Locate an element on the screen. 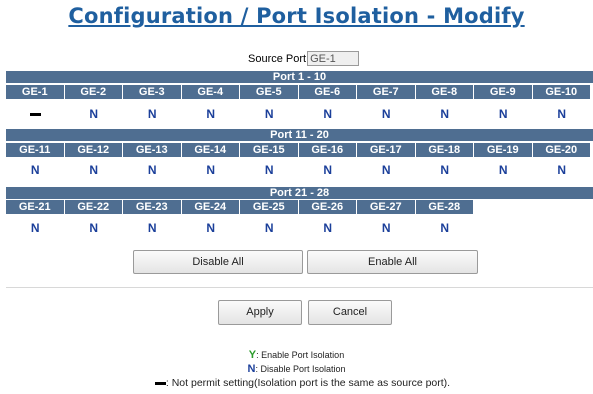 This screenshot has width=593, height=394. port-value-row-2: NNNNNNNNNN is located at coordinates (298, 170).